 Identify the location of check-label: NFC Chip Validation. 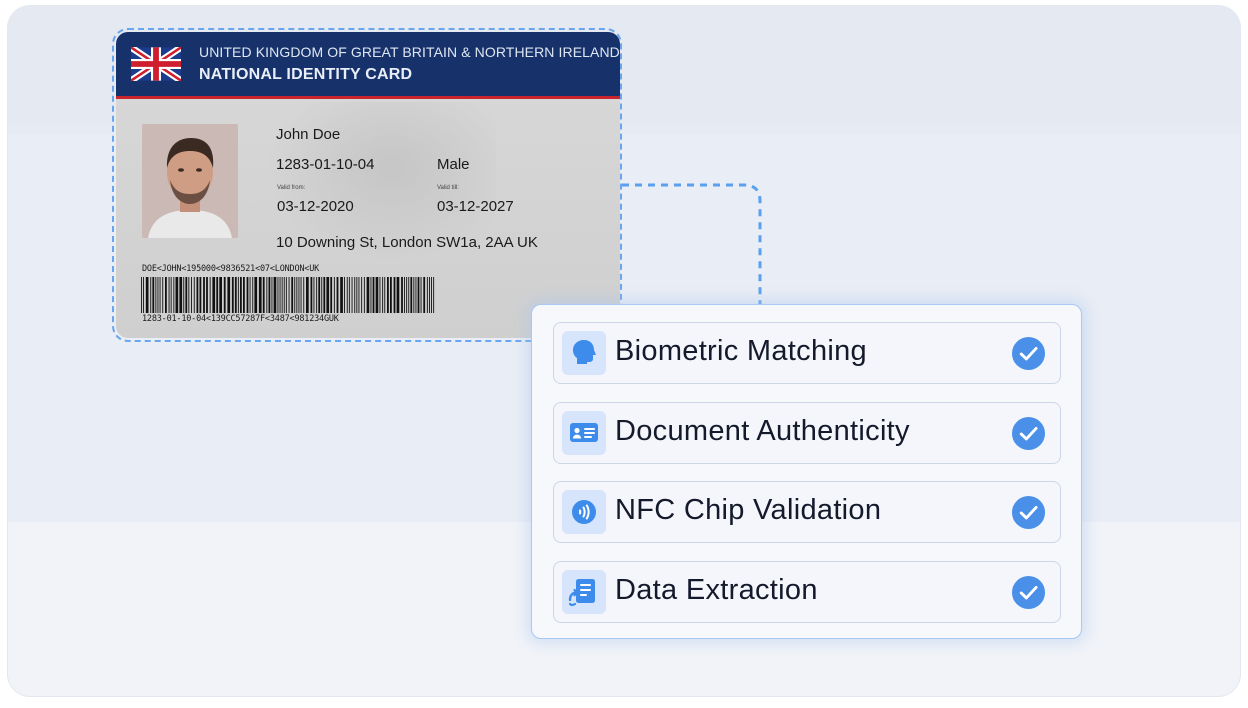
(748, 510).